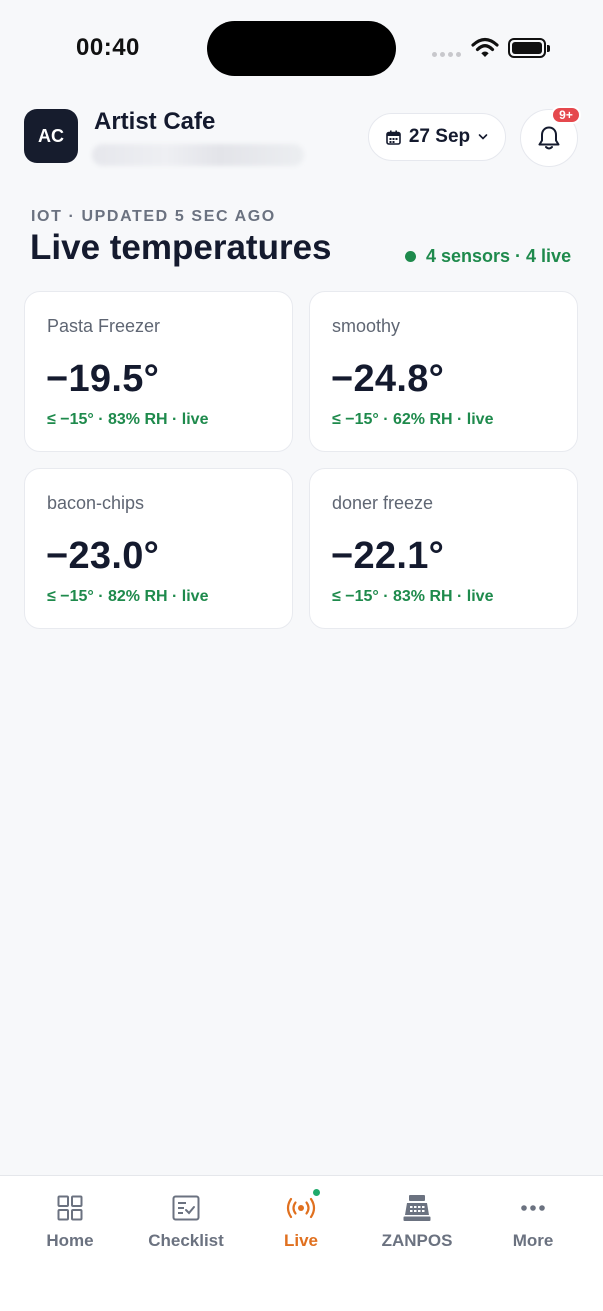 This screenshot has width=603, height=1311. Describe the element at coordinates (566, 115) in the screenshot. I see `notification-badge: 9+` at that location.